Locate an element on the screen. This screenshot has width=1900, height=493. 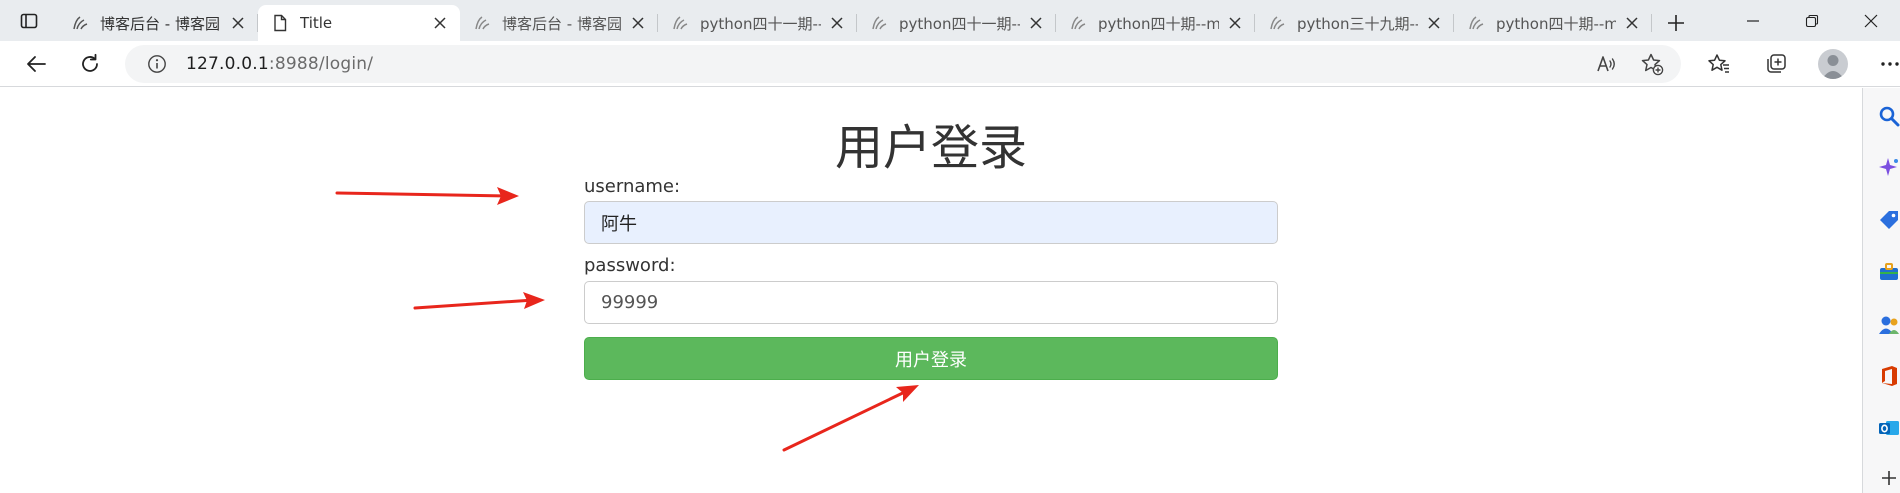
profile-button is located at coordinates (1832, 64).